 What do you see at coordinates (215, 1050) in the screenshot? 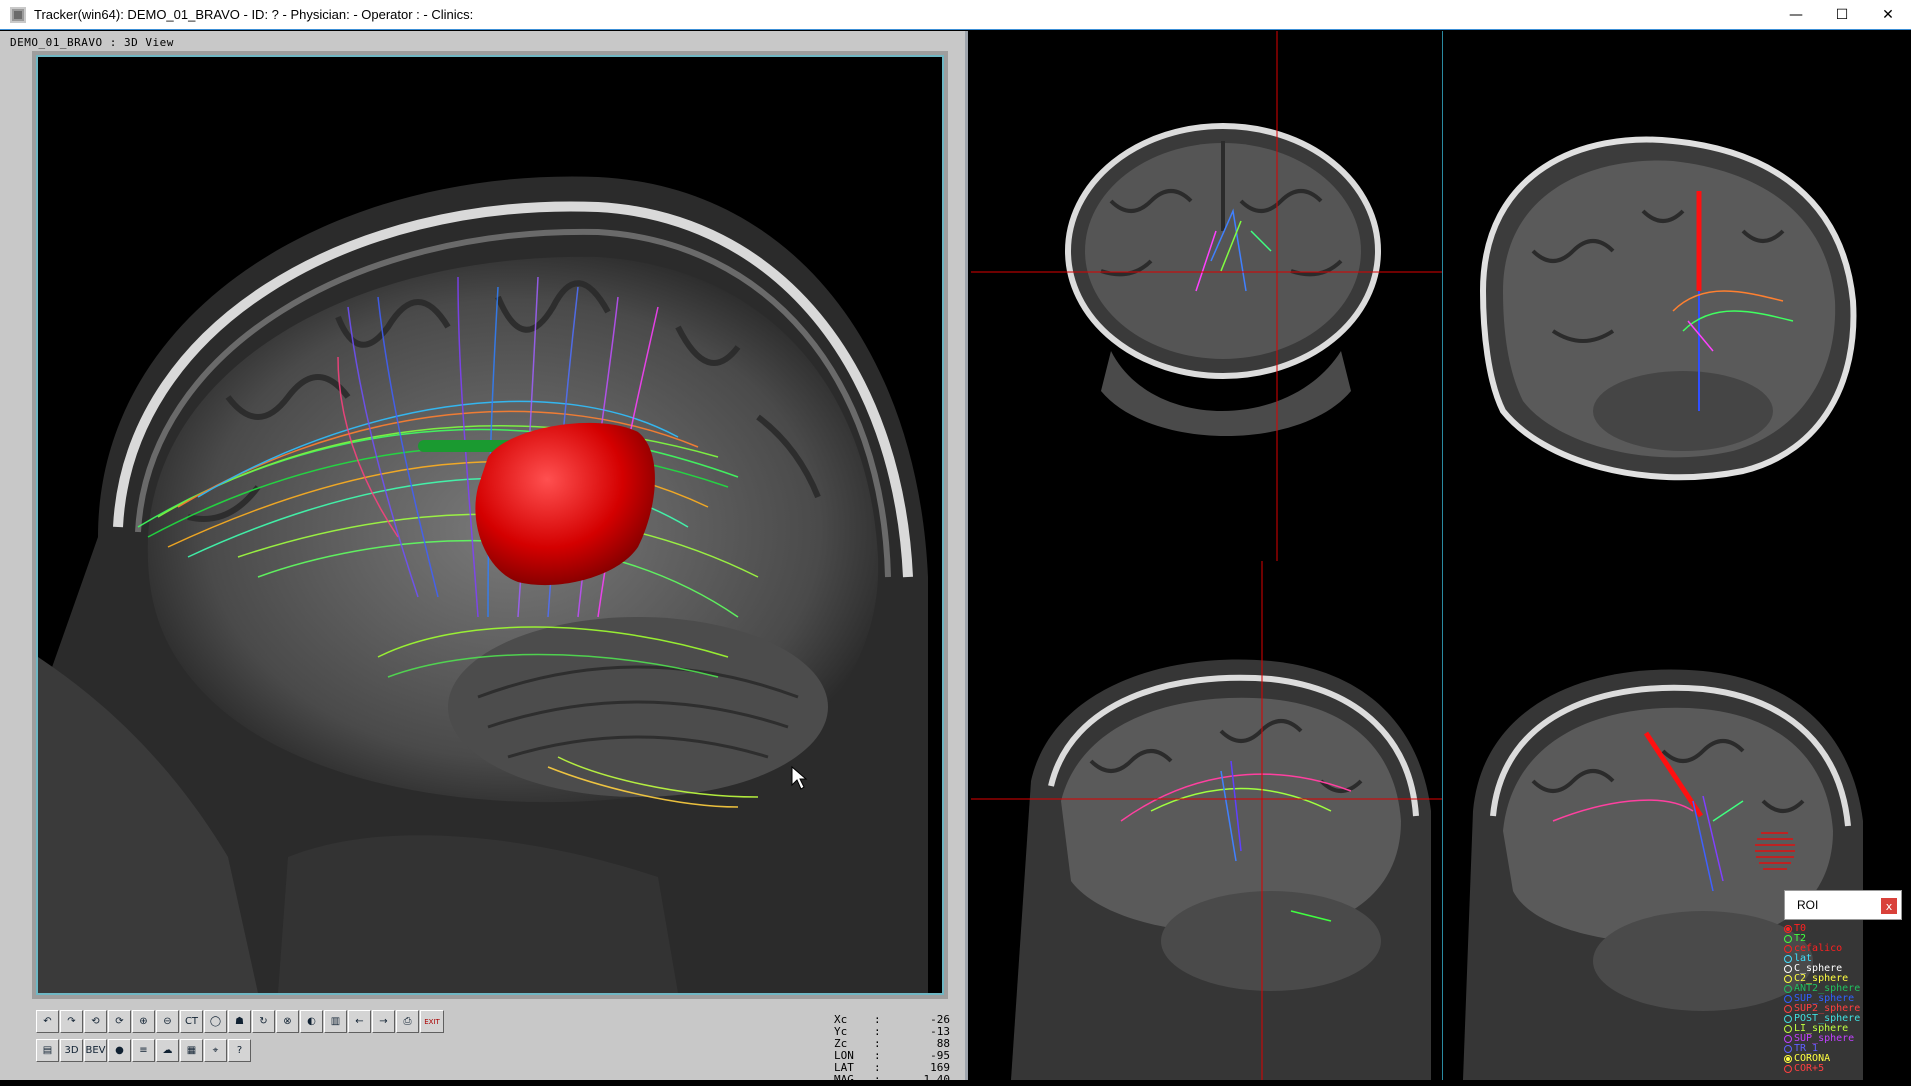
I see `crosshair-icon: ⌖` at bounding box center [215, 1050].